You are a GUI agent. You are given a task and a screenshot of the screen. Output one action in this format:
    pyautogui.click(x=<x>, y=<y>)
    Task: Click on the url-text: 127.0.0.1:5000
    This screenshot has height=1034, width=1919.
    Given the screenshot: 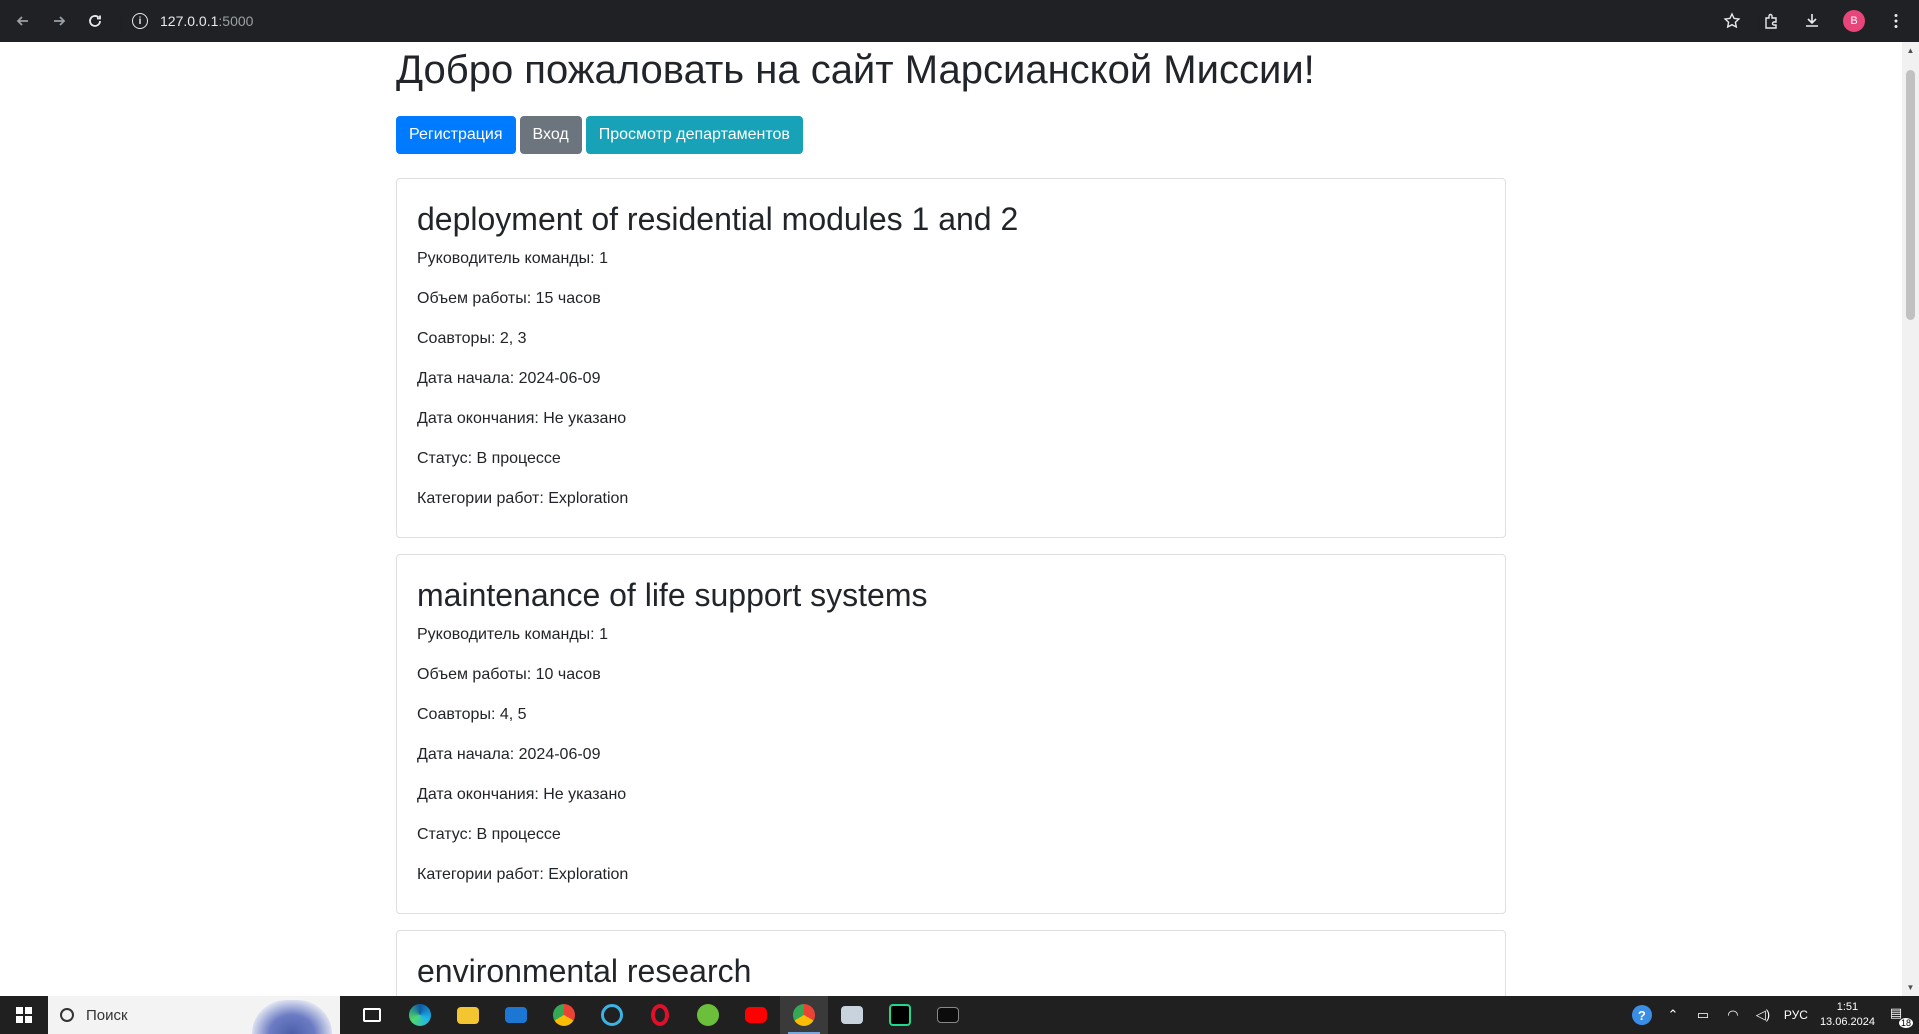 What is the action you would take?
    pyautogui.click(x=206, y=21)
    